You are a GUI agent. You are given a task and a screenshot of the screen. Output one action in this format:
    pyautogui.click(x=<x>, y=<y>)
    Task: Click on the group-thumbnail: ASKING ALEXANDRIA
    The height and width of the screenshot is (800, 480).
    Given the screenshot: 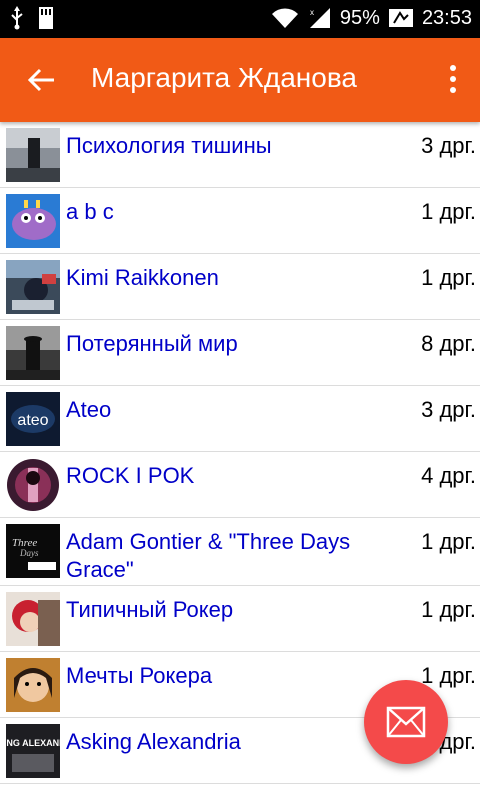 What is the action you would take?
    pyautogui.click(x=33, y=751)
    